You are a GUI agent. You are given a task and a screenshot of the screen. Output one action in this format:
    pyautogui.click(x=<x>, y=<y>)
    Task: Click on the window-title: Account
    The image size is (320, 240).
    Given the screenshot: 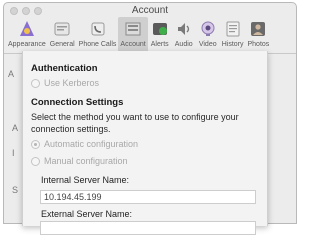 What is the action you would take?
    pyautogui.click(x=150, y=10)
    